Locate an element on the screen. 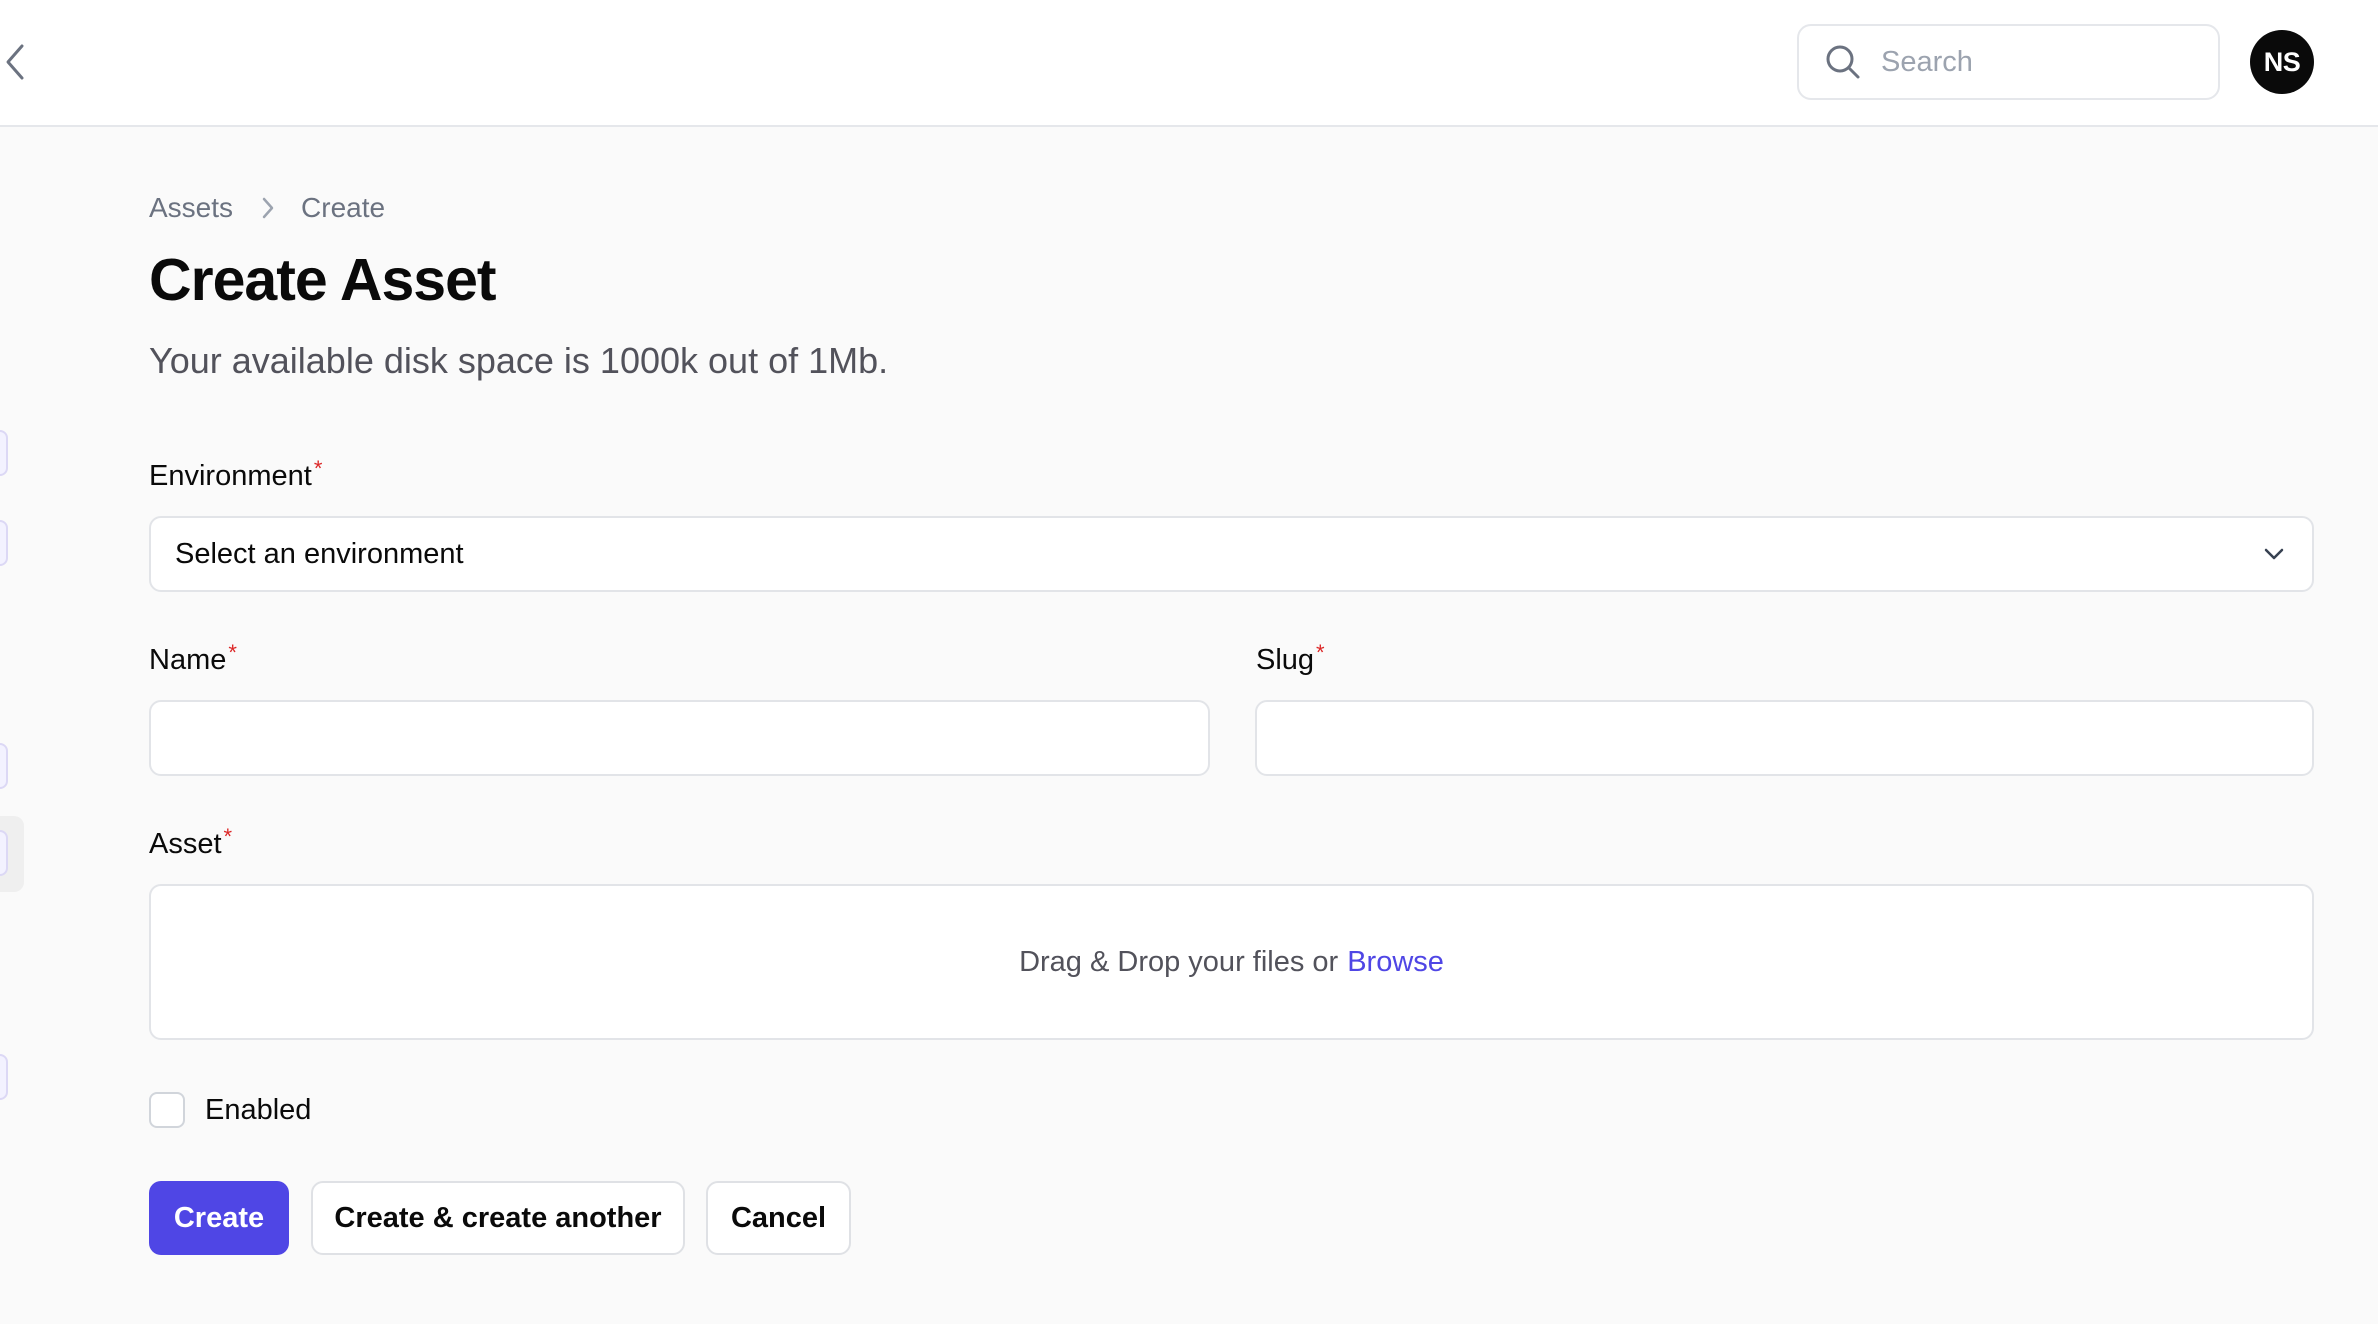 This screenshot has width=2378, height=1324. back-button is located at coordinates (15, 62).